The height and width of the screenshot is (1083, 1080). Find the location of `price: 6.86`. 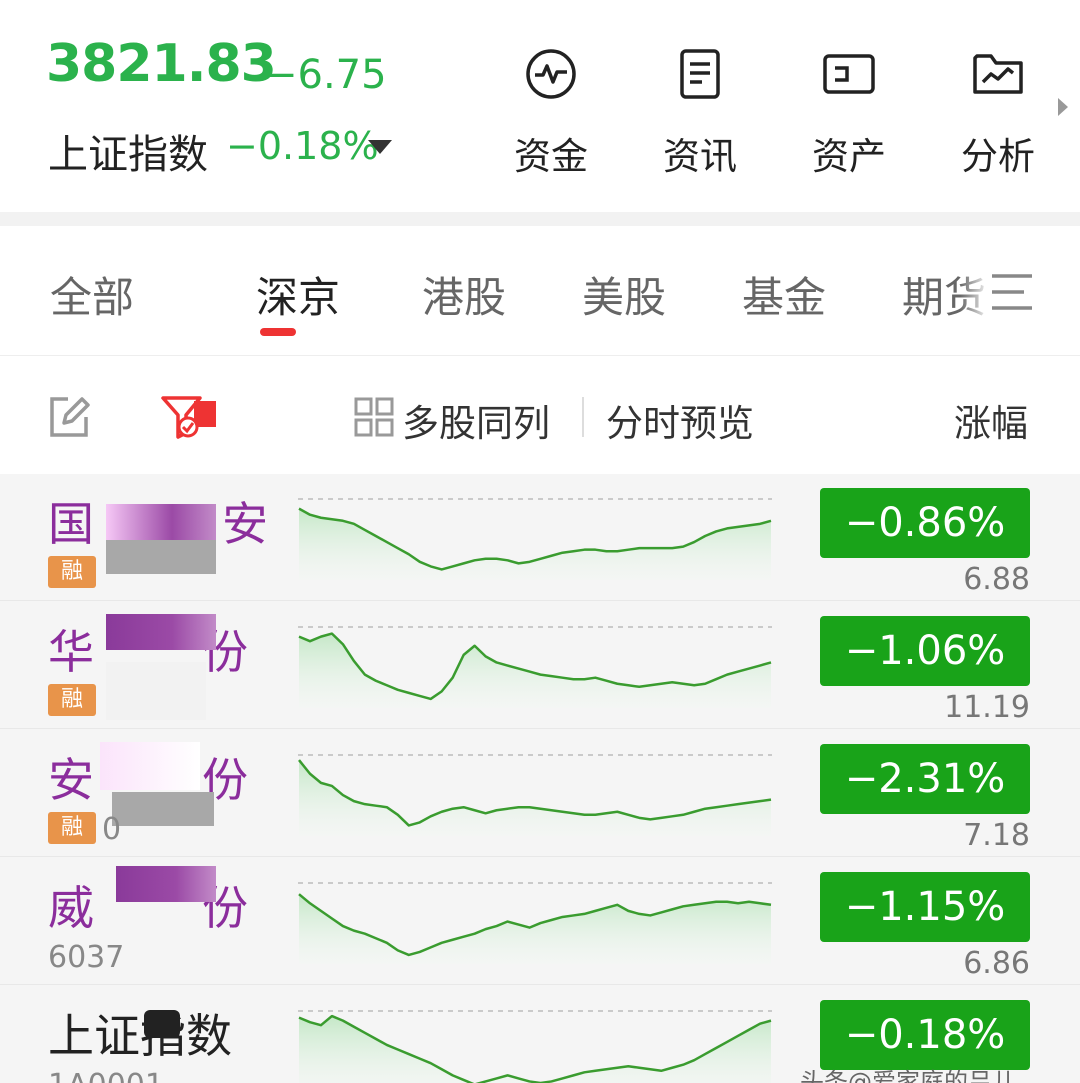

price: 6.86 is located at coordinates (996, 963).